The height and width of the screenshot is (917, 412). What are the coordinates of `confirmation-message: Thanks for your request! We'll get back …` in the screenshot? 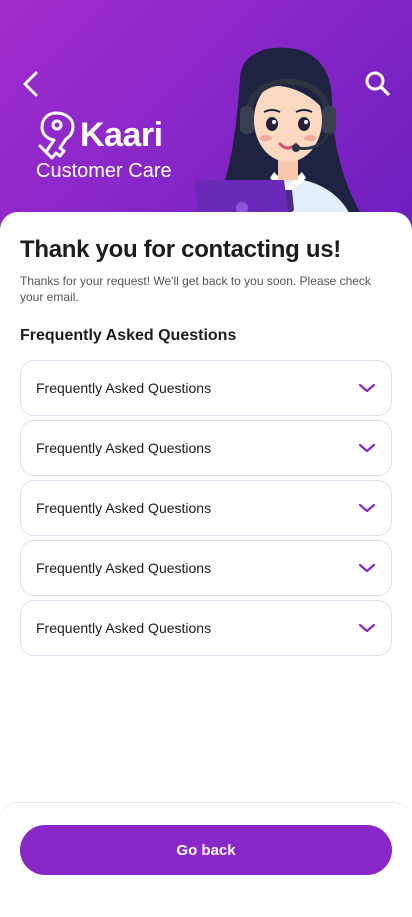 It's located at (195, 289).